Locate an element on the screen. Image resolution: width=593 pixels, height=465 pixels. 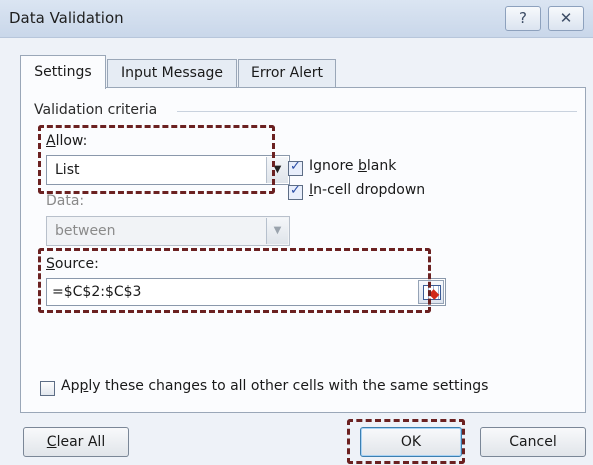
window-title: Data Validation is located at coordinates (66, 18).